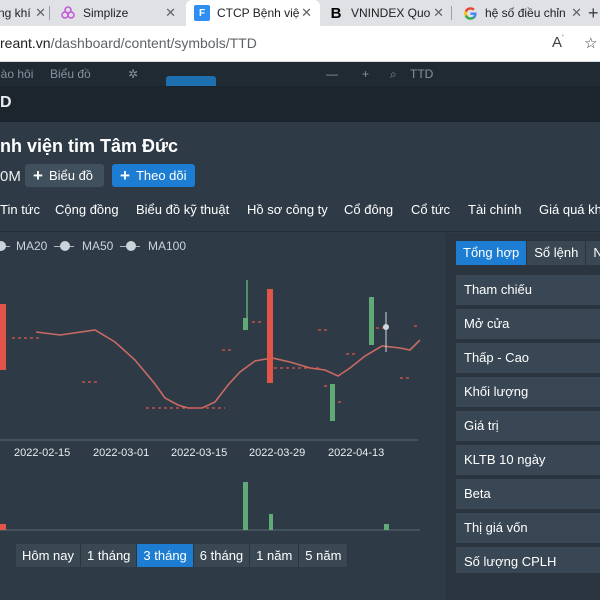  Describe the element at coordinates (593, 253) in the screenshot. I see `tab-more: N` at that location.